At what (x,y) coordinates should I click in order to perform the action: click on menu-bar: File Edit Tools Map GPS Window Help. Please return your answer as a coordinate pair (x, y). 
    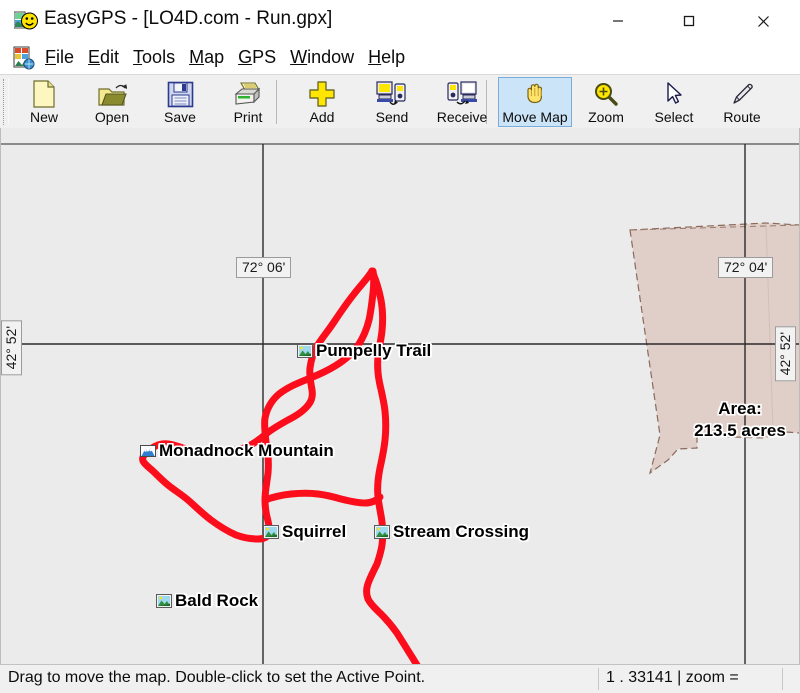
    Looking at the image, I should click on (400, 77).